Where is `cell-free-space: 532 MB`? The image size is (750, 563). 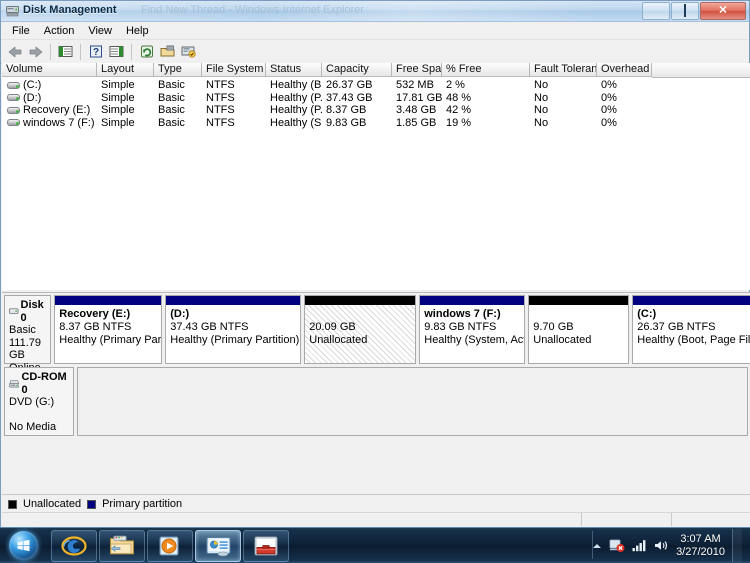 cell-free-space: 532 MB is located at coordinates (415, 85).